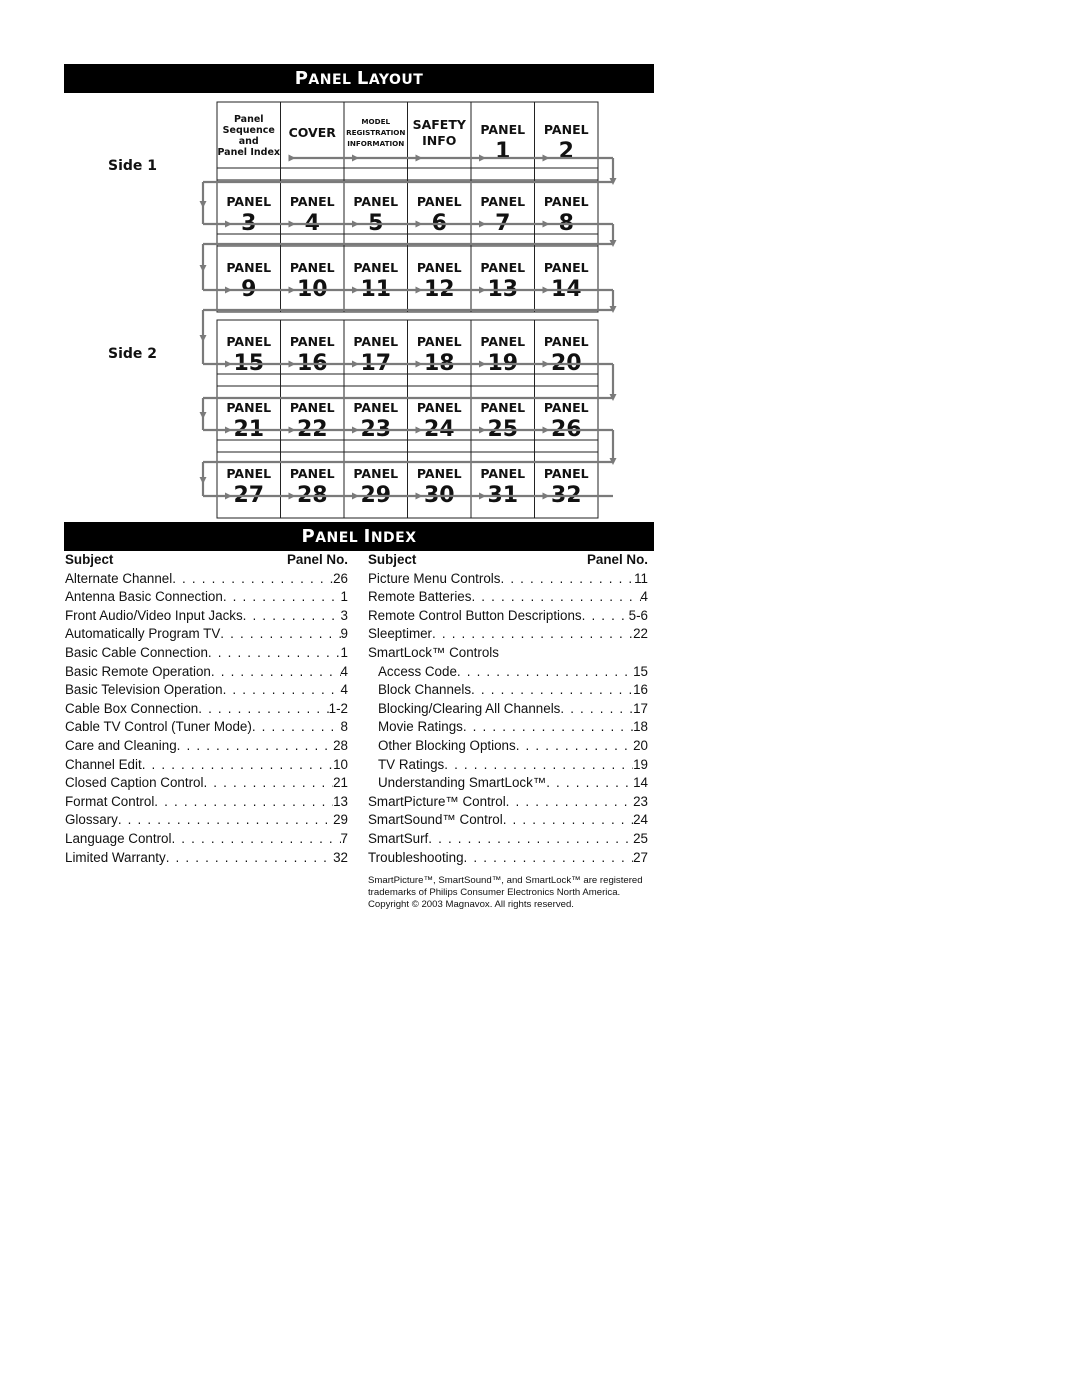 This screenshot has width=1080, height=1397. Describe the element at coordinates (640, 745) in the screenshot. I see `index-panel-number: 20` at that location.